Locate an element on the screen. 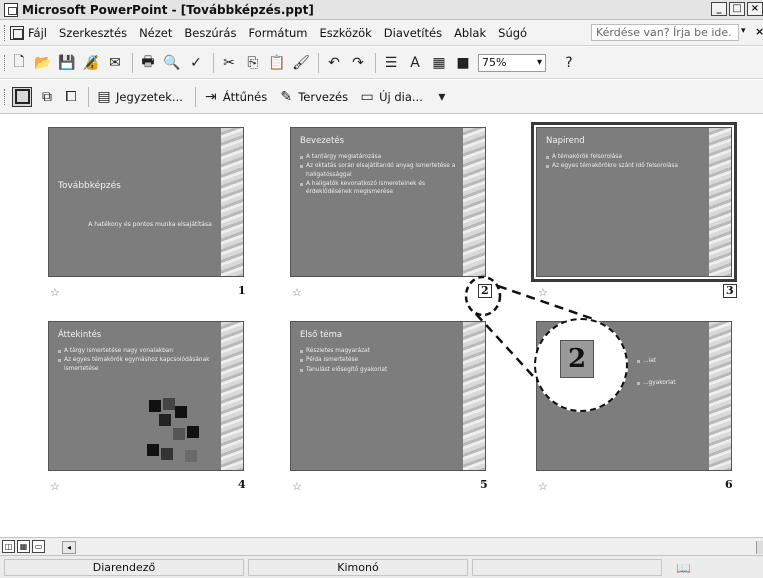 Image resolution: width=763 pixels, height=578 pixels. menu-help: Súgó is located at coordinates (512, 33).